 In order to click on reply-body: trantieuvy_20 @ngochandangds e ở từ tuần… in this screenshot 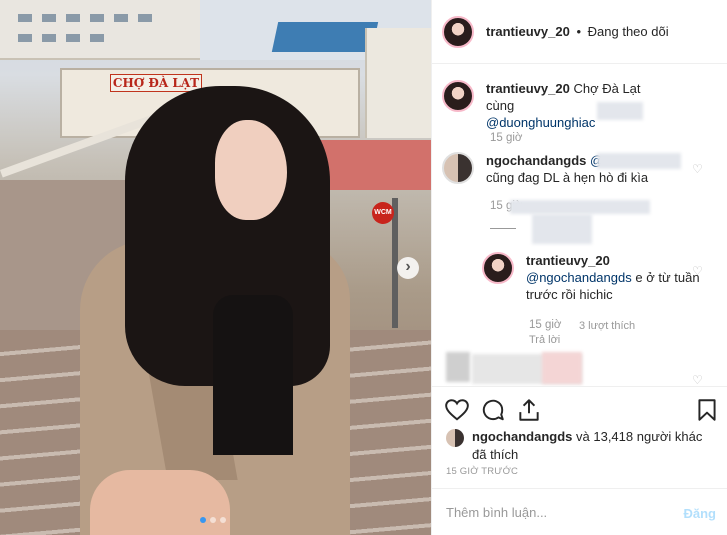, I will do `click(616, 277)`.